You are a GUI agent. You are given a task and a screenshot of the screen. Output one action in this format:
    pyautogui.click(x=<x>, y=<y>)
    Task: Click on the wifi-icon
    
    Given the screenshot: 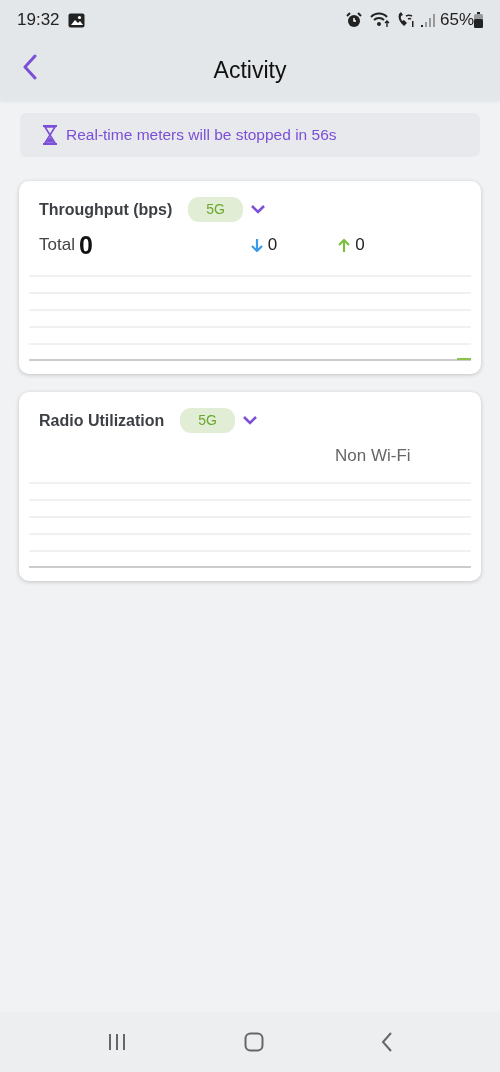 What is the action you would take?
    pyautogui.click(x=380, y=20)
    